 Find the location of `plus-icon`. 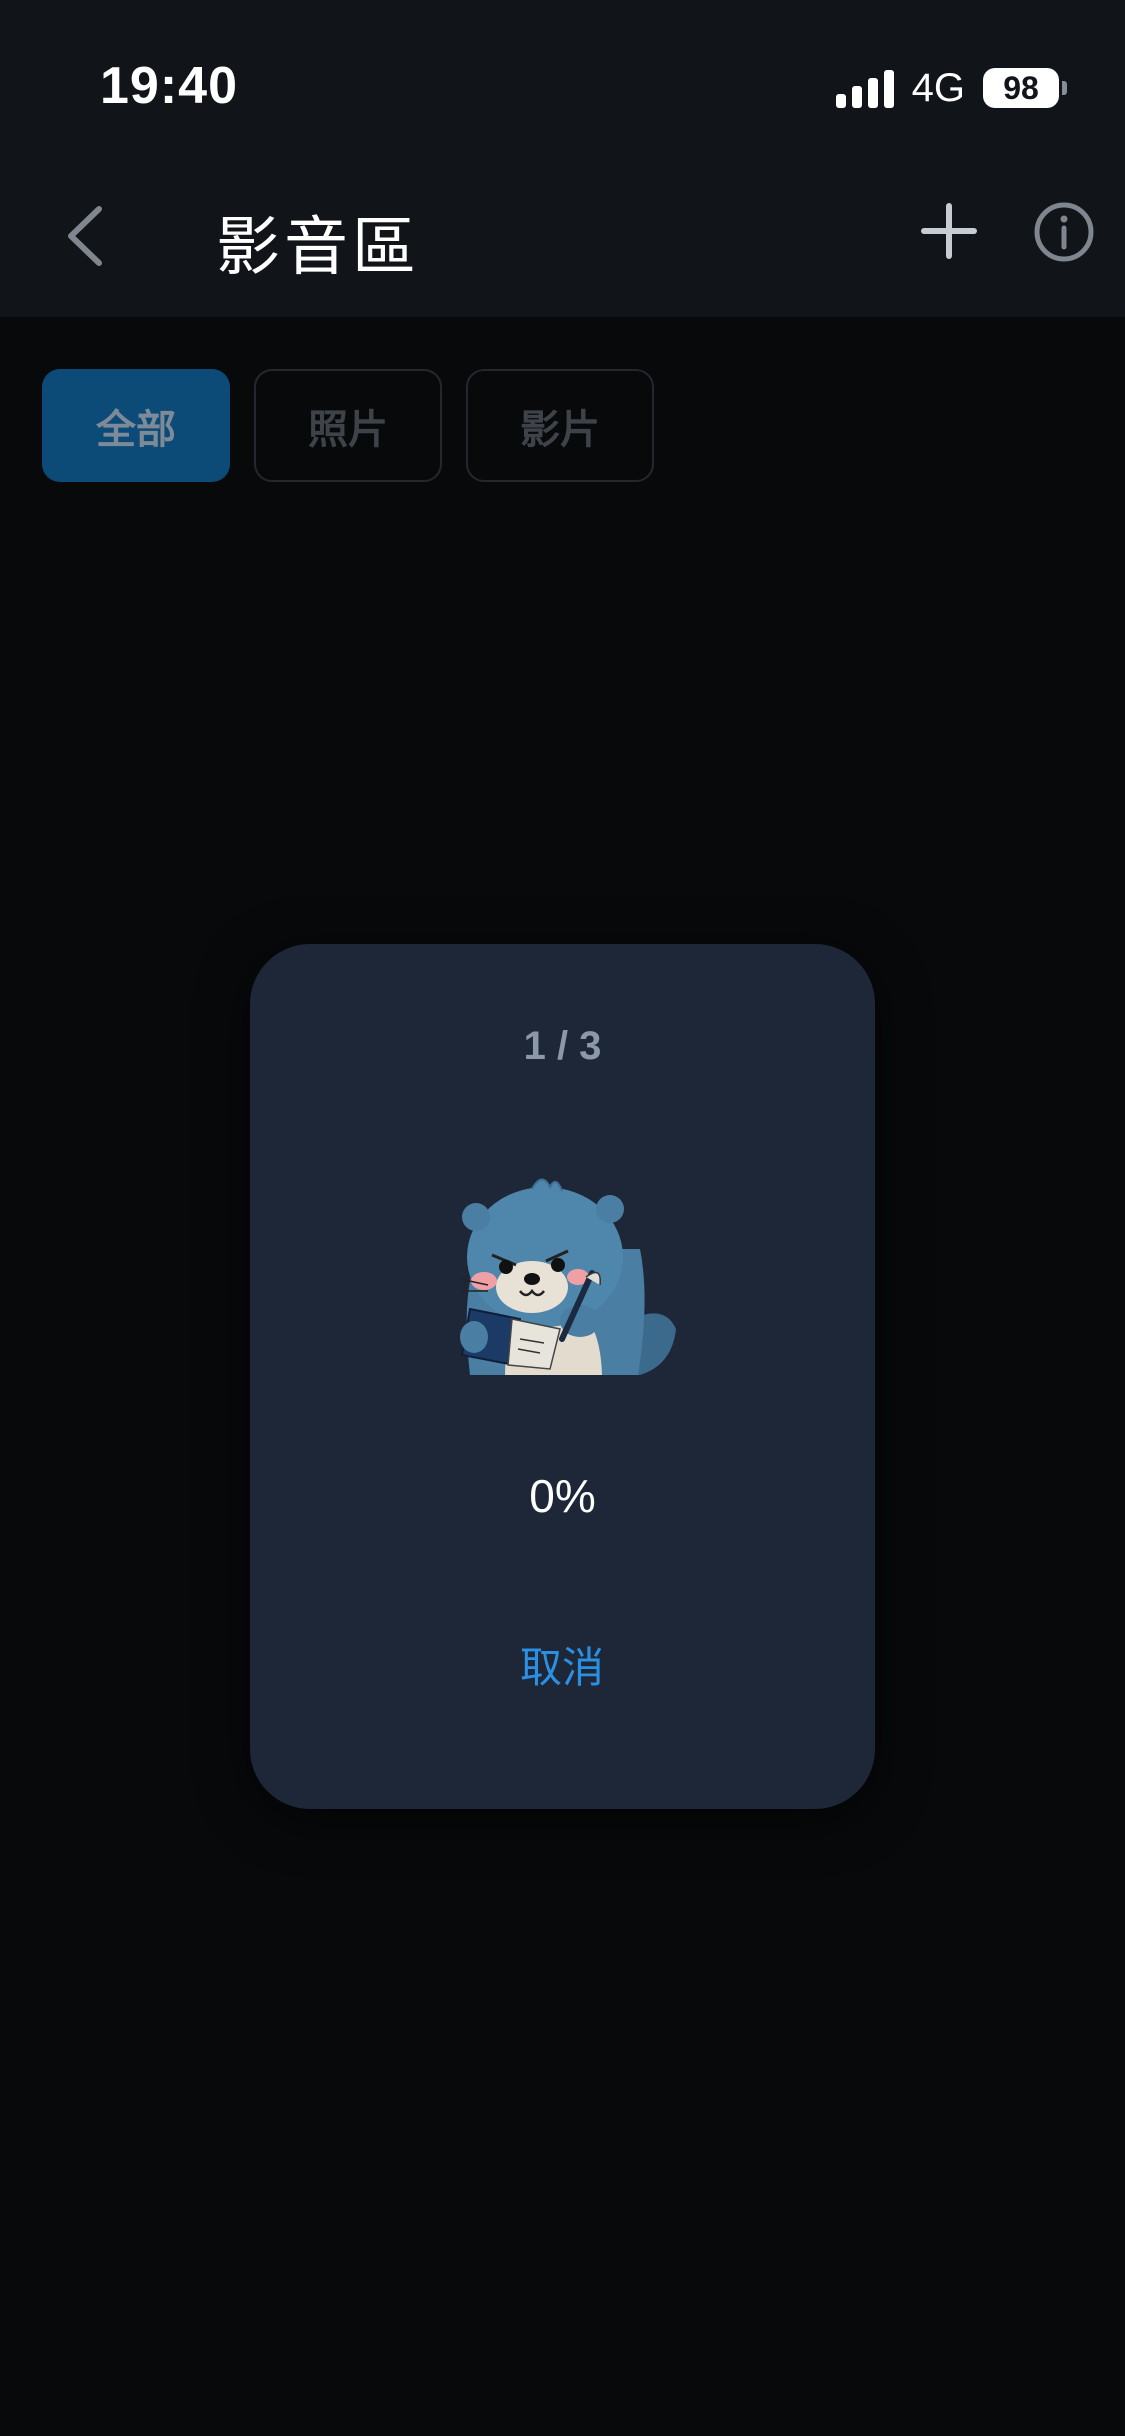

plus-icon is located at coordinates (949, 231).